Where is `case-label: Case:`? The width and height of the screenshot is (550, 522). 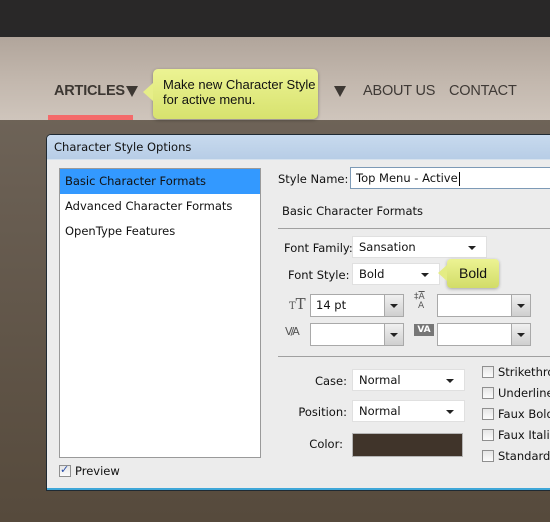 case-label: Case: is located at coordinates (330, 381).